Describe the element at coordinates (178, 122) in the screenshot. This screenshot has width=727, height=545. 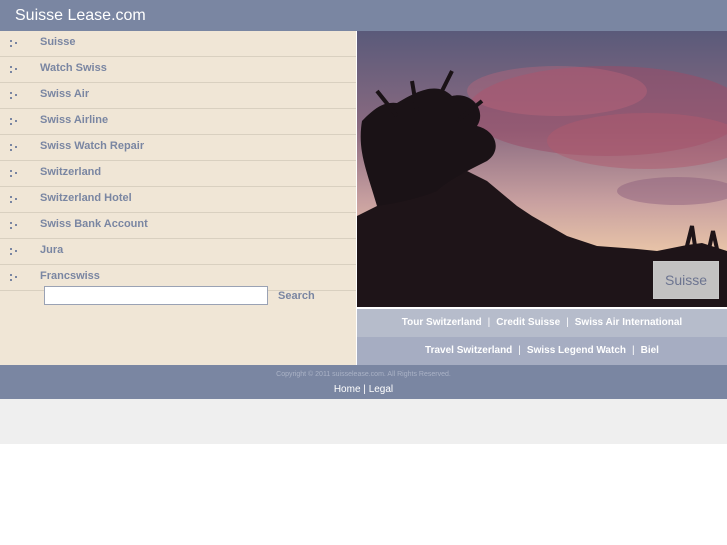
I see `nav-item-swiss-airline: Swiss Airline` at that location.